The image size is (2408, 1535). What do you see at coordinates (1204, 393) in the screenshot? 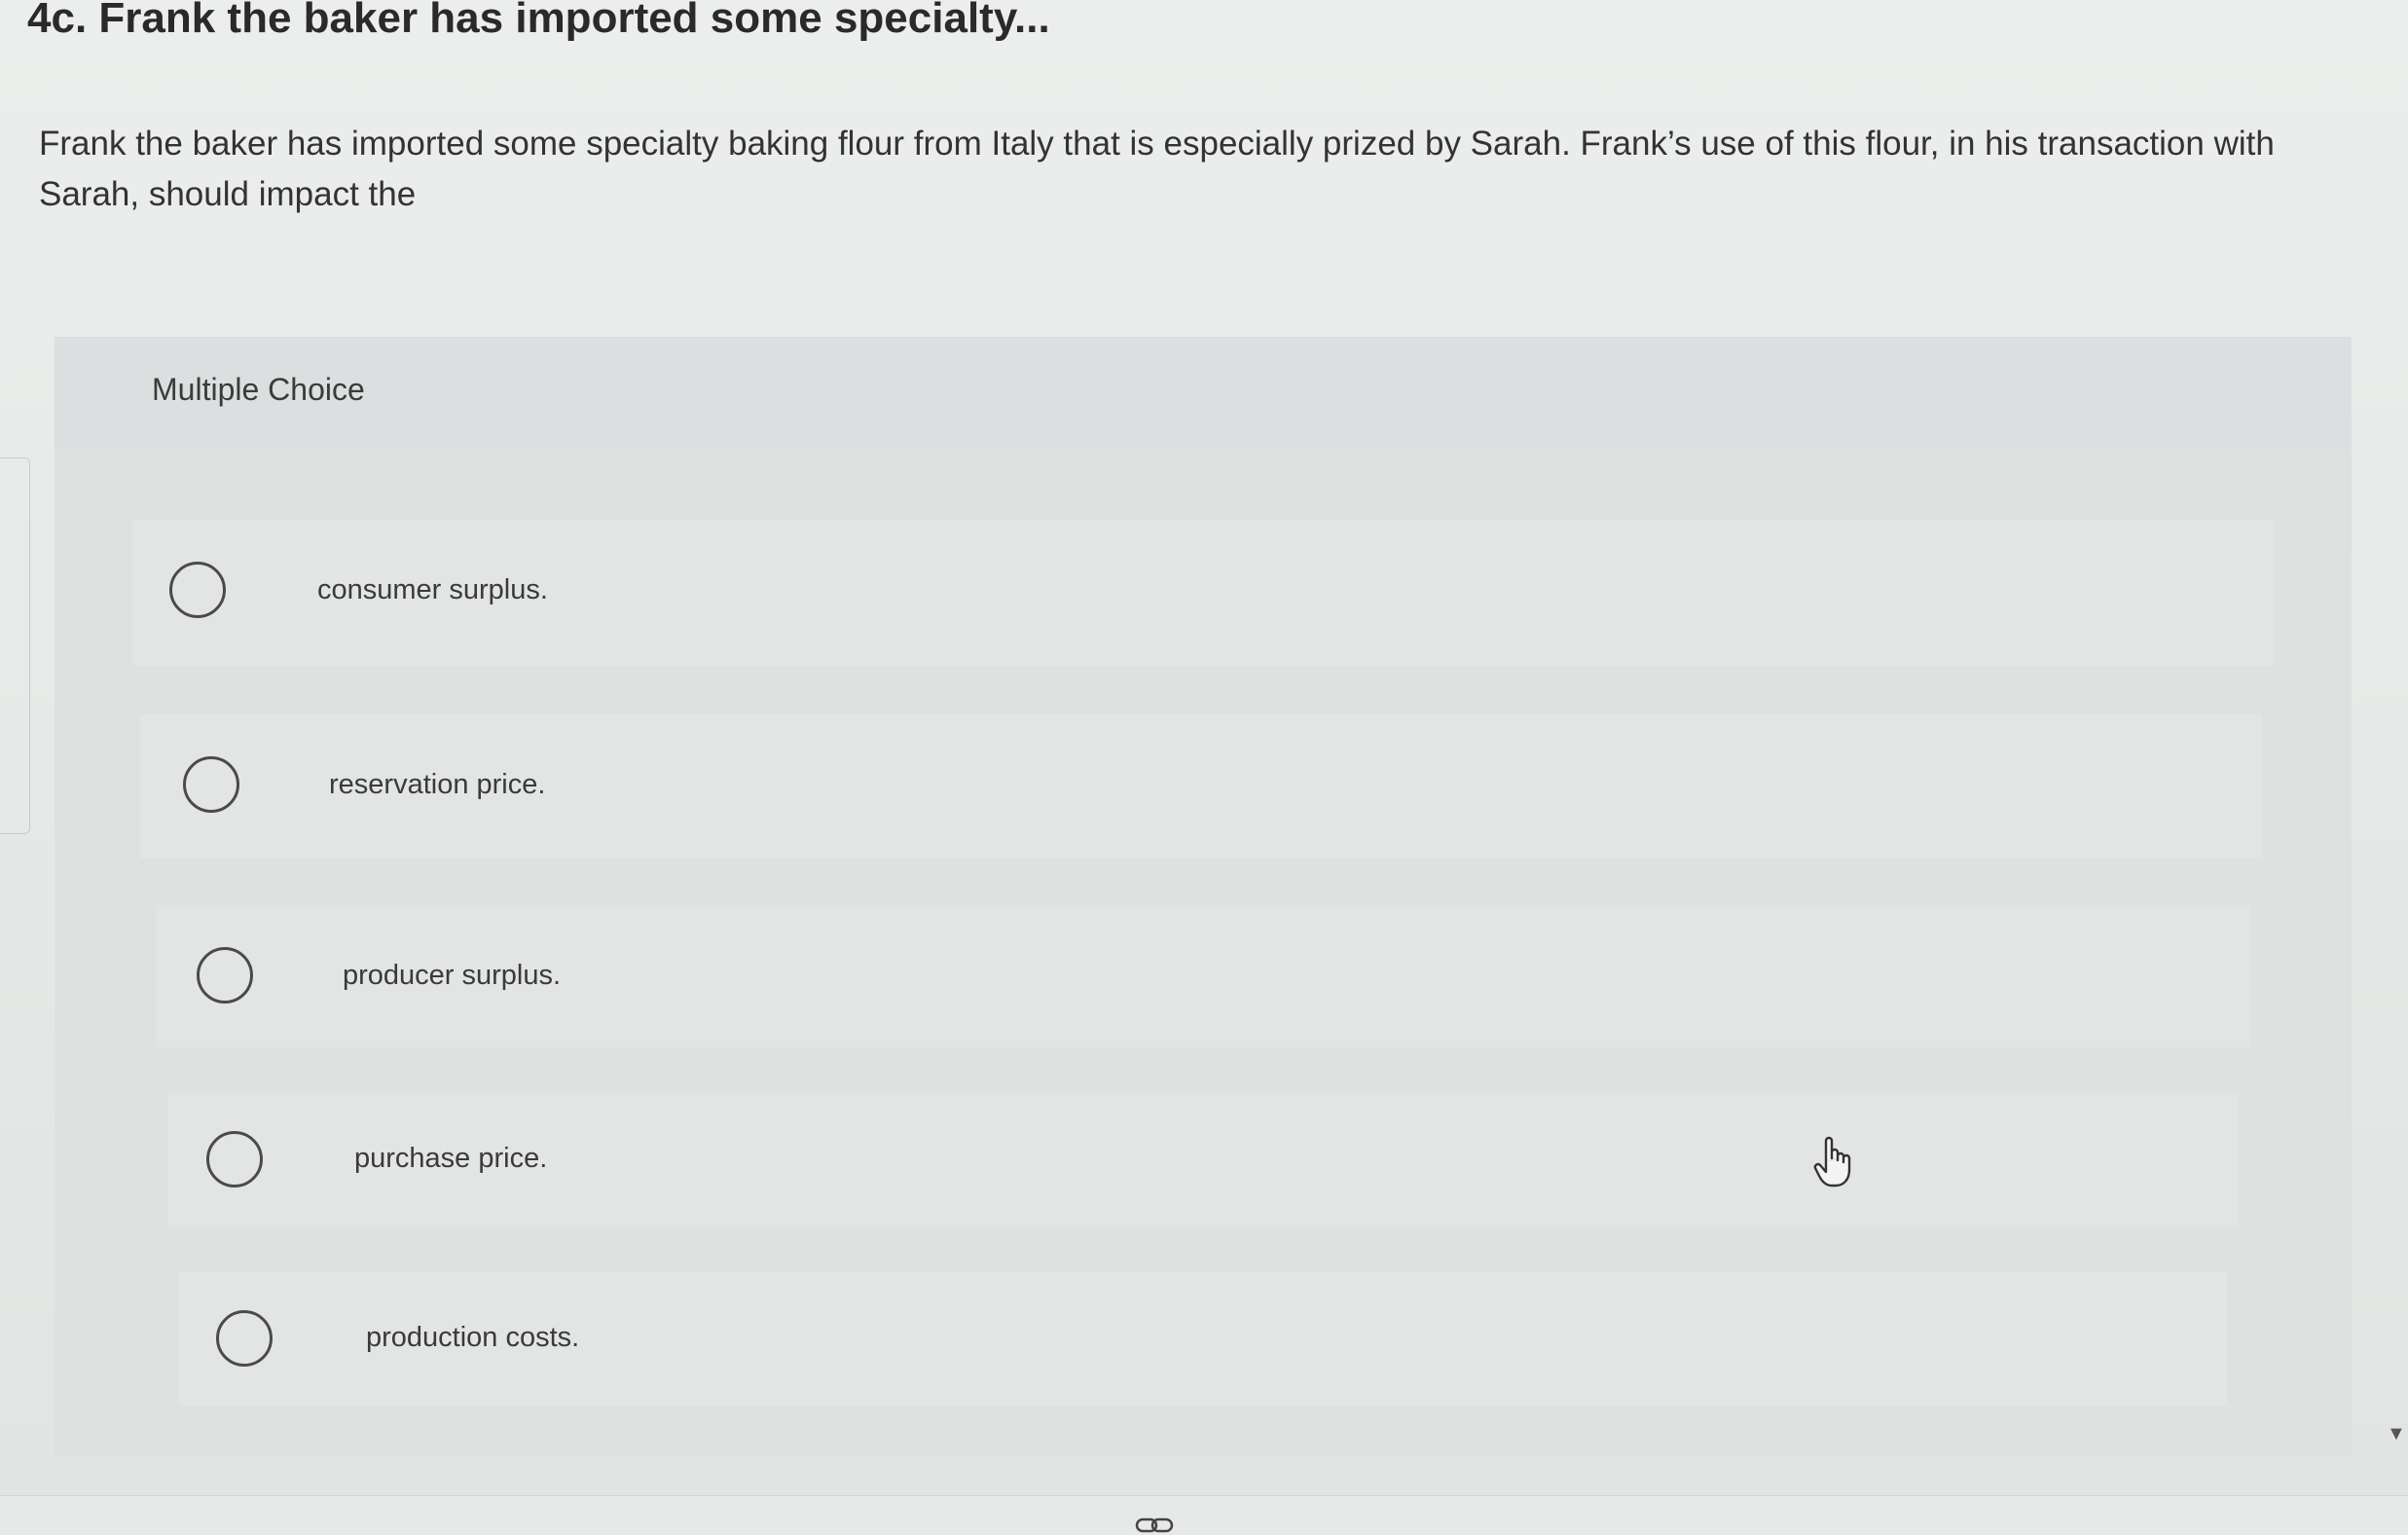
I see `multiple-choice-header` at bounding box center [1204, 393].